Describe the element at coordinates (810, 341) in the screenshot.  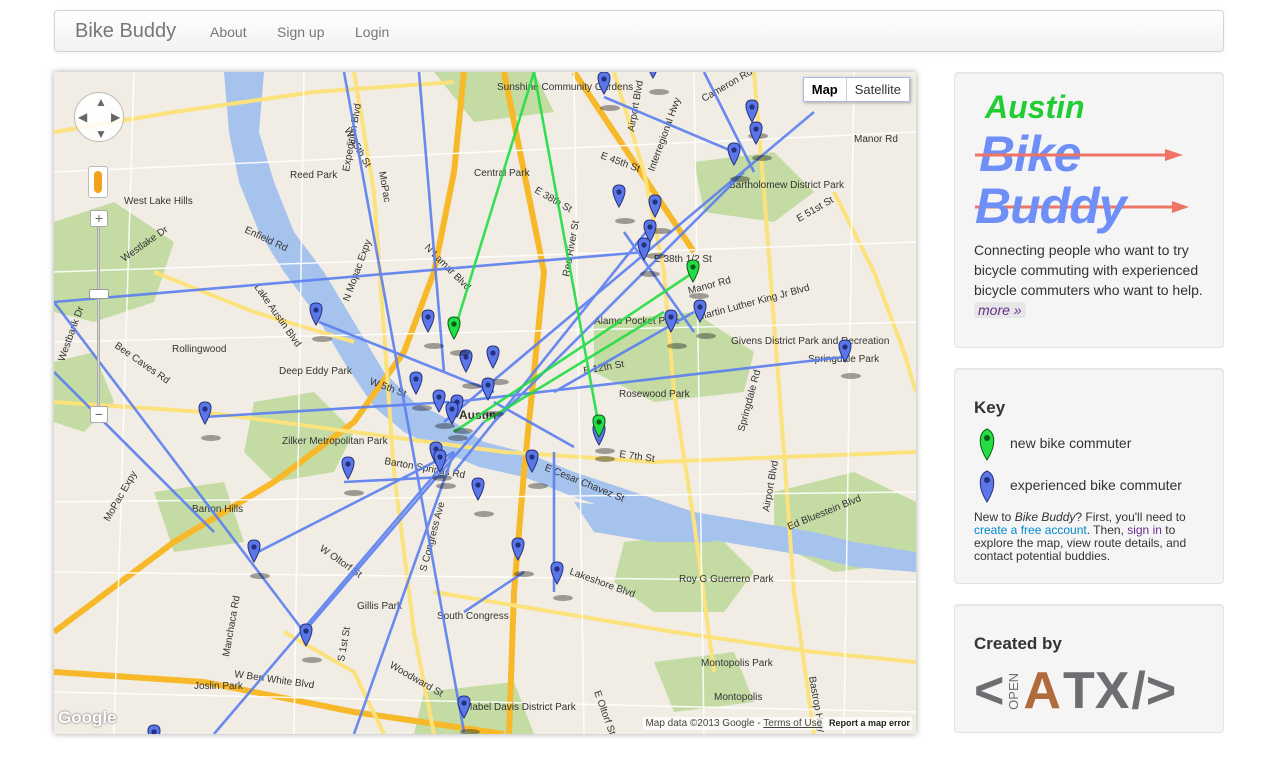
I see `map-label: Givens District Park and Recreation` at that location.